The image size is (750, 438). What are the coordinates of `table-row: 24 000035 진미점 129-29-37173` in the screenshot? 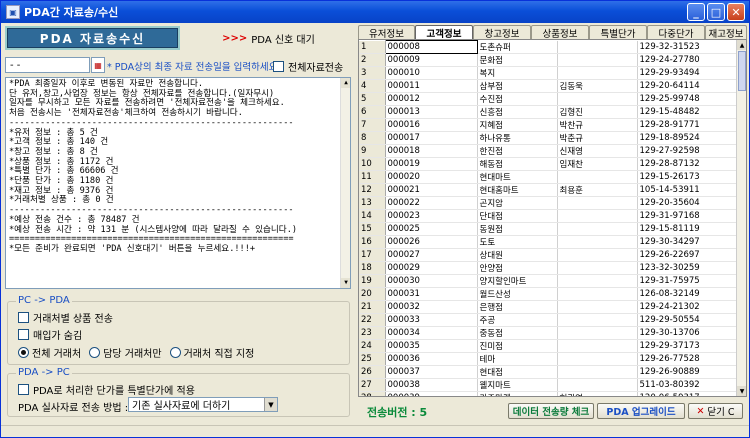 It's located at (548, 346).